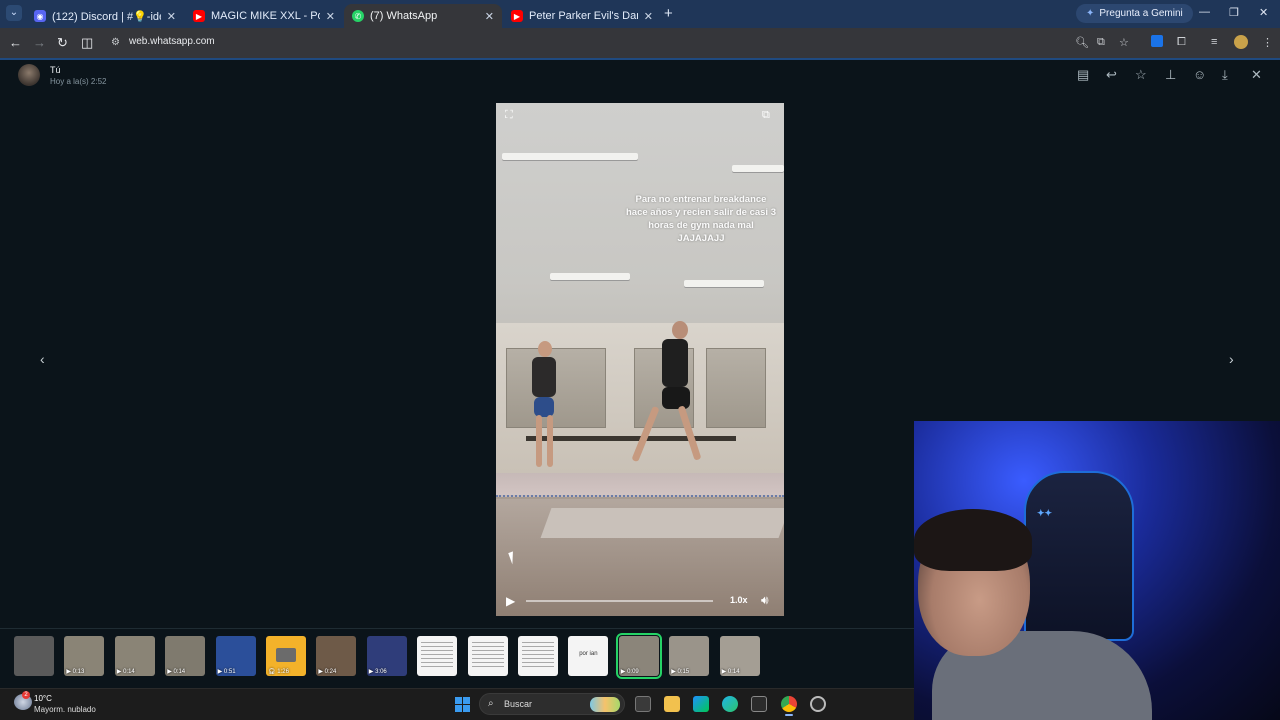 The width and height of the screenshot is (1280, 720). I want to click on emoji-icon: ☺, so click(1199, 74).